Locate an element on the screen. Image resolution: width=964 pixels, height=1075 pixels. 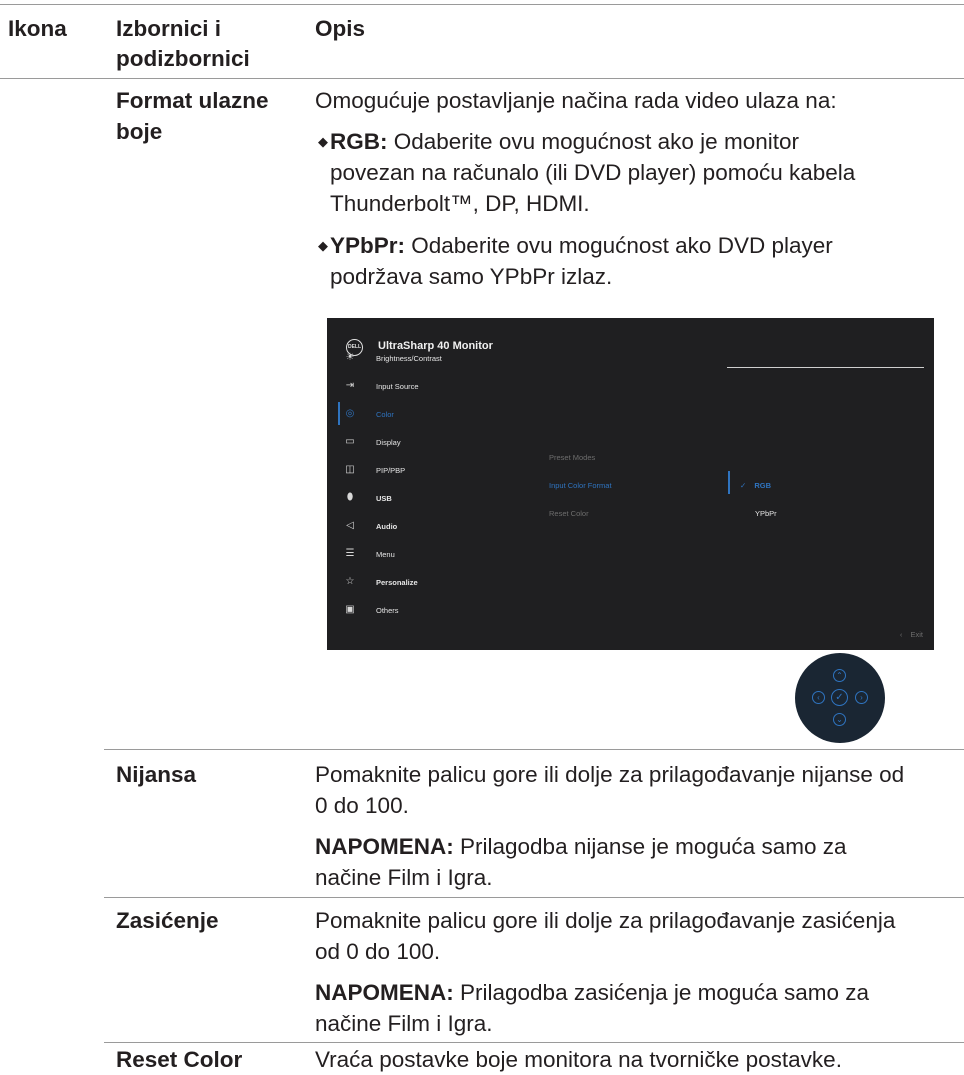
osd-menu-pip-pbp: ◫ PIP/PBP is located at coordinates (437, 471).